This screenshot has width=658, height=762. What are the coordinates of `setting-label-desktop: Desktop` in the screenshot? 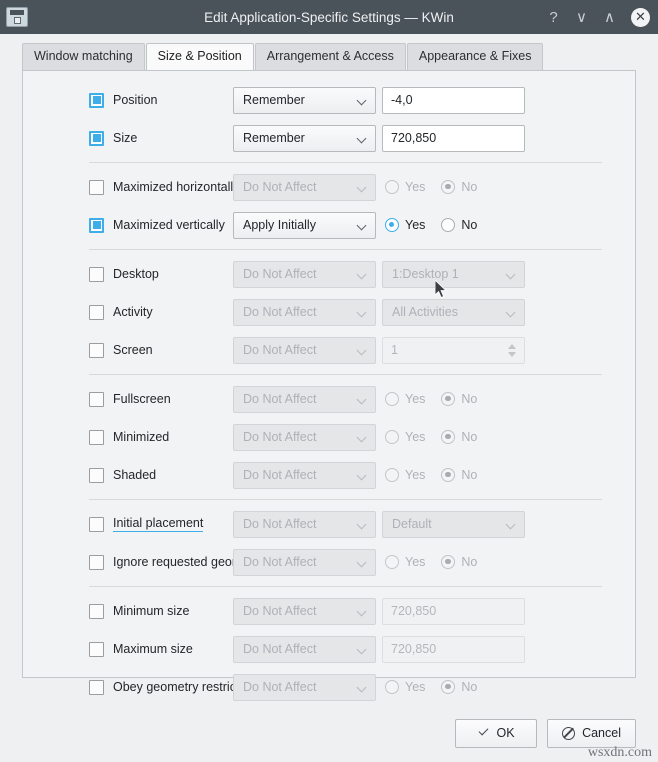 It's located at (136, 274).